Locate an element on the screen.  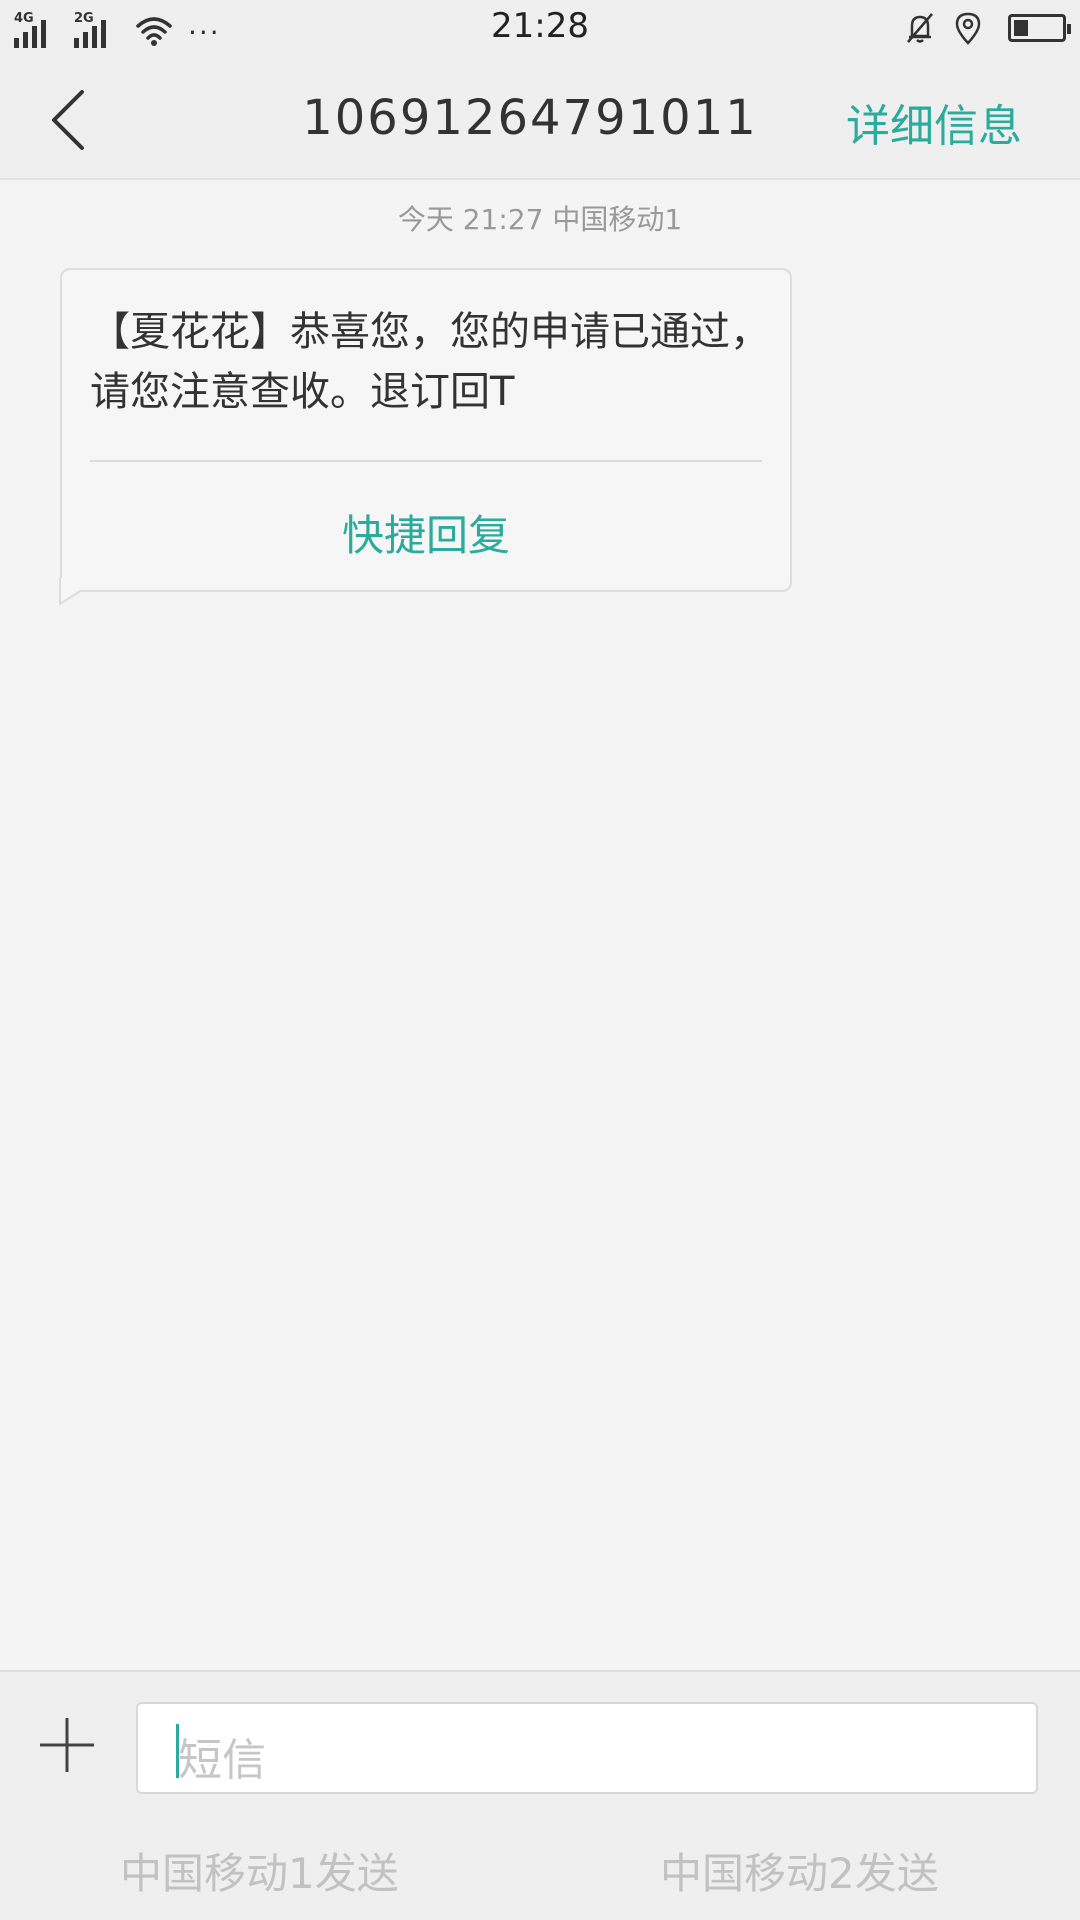
send-sim2-button: 中国移动2发送 is located at coordinates (799, 1870).